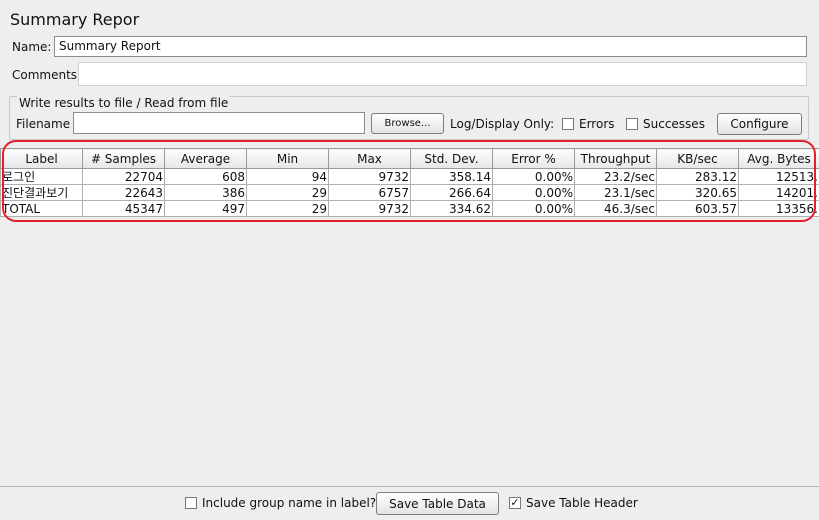 Image resolution: width=819 pixels, height=520 pixels. Describe the element at coordinates (191, 503) in the screenshot. I see `include-group-checkbox` at that location.